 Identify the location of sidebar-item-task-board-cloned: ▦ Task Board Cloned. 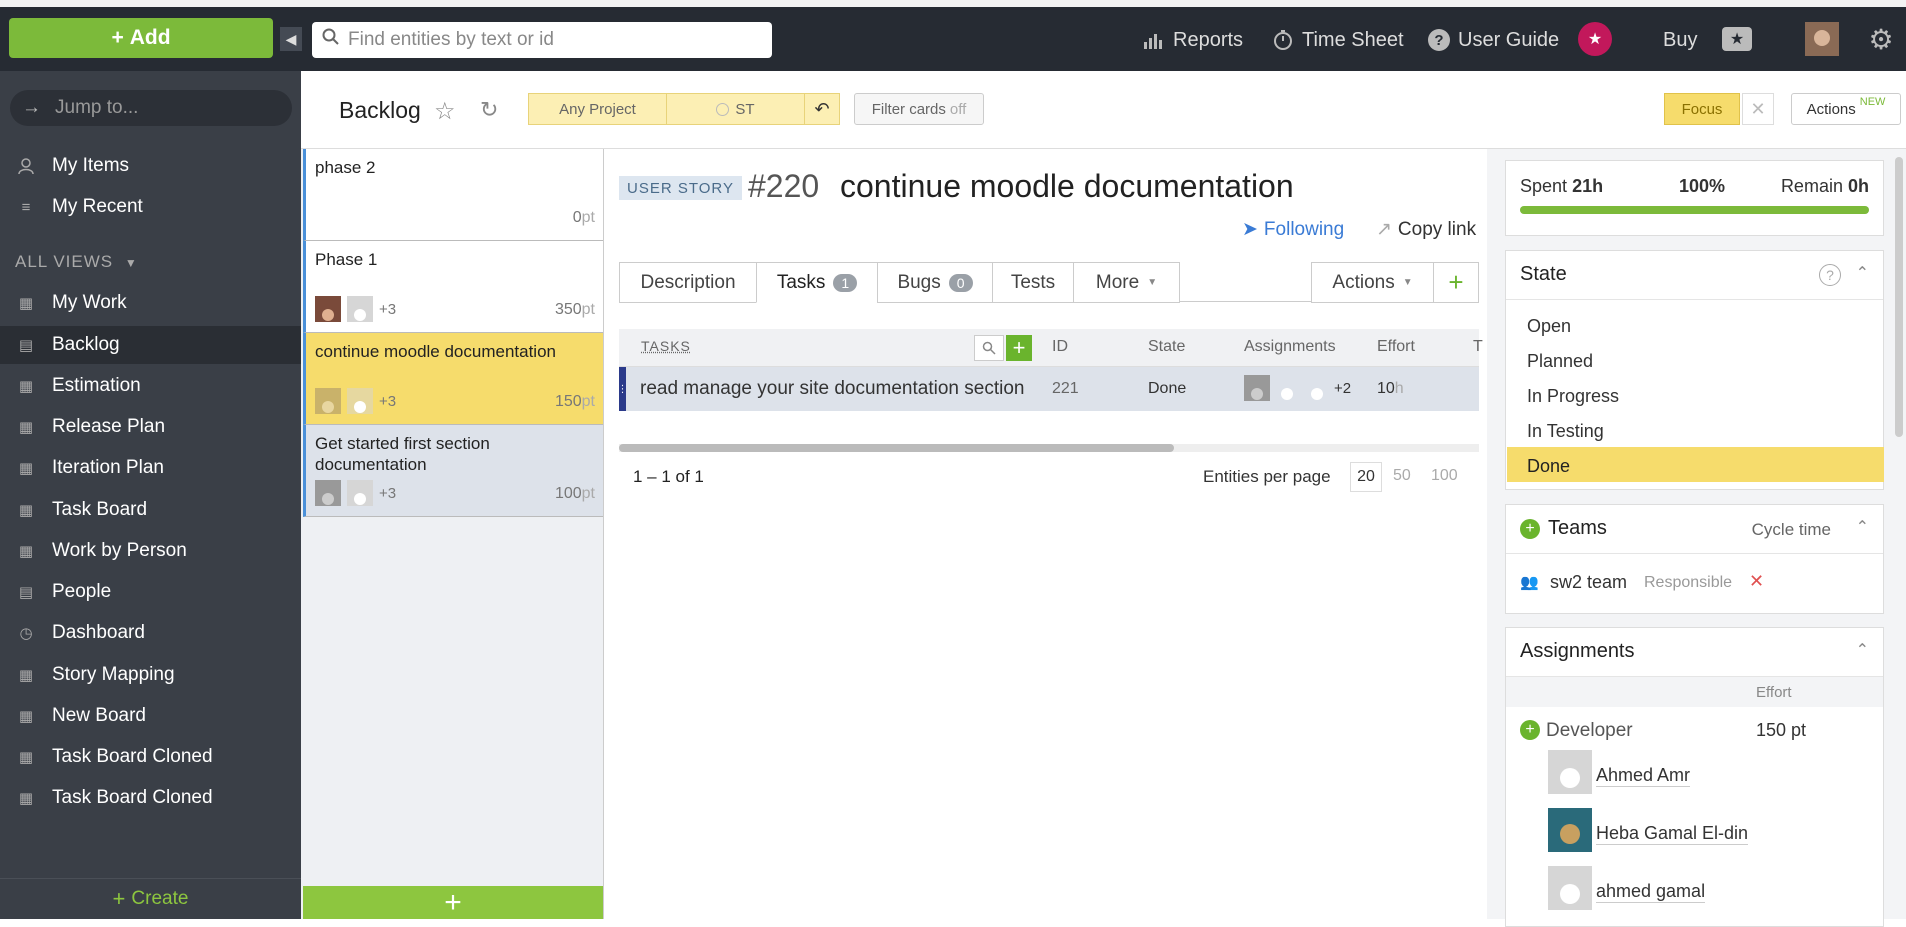
(150, 757).